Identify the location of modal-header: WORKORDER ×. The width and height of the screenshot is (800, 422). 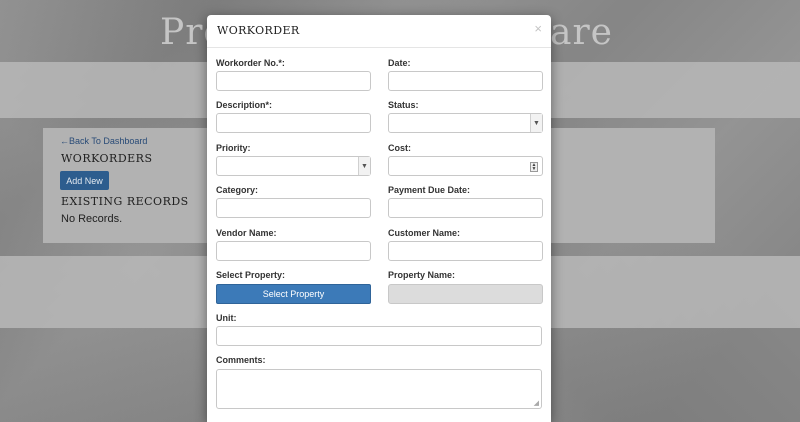
(379, 31).